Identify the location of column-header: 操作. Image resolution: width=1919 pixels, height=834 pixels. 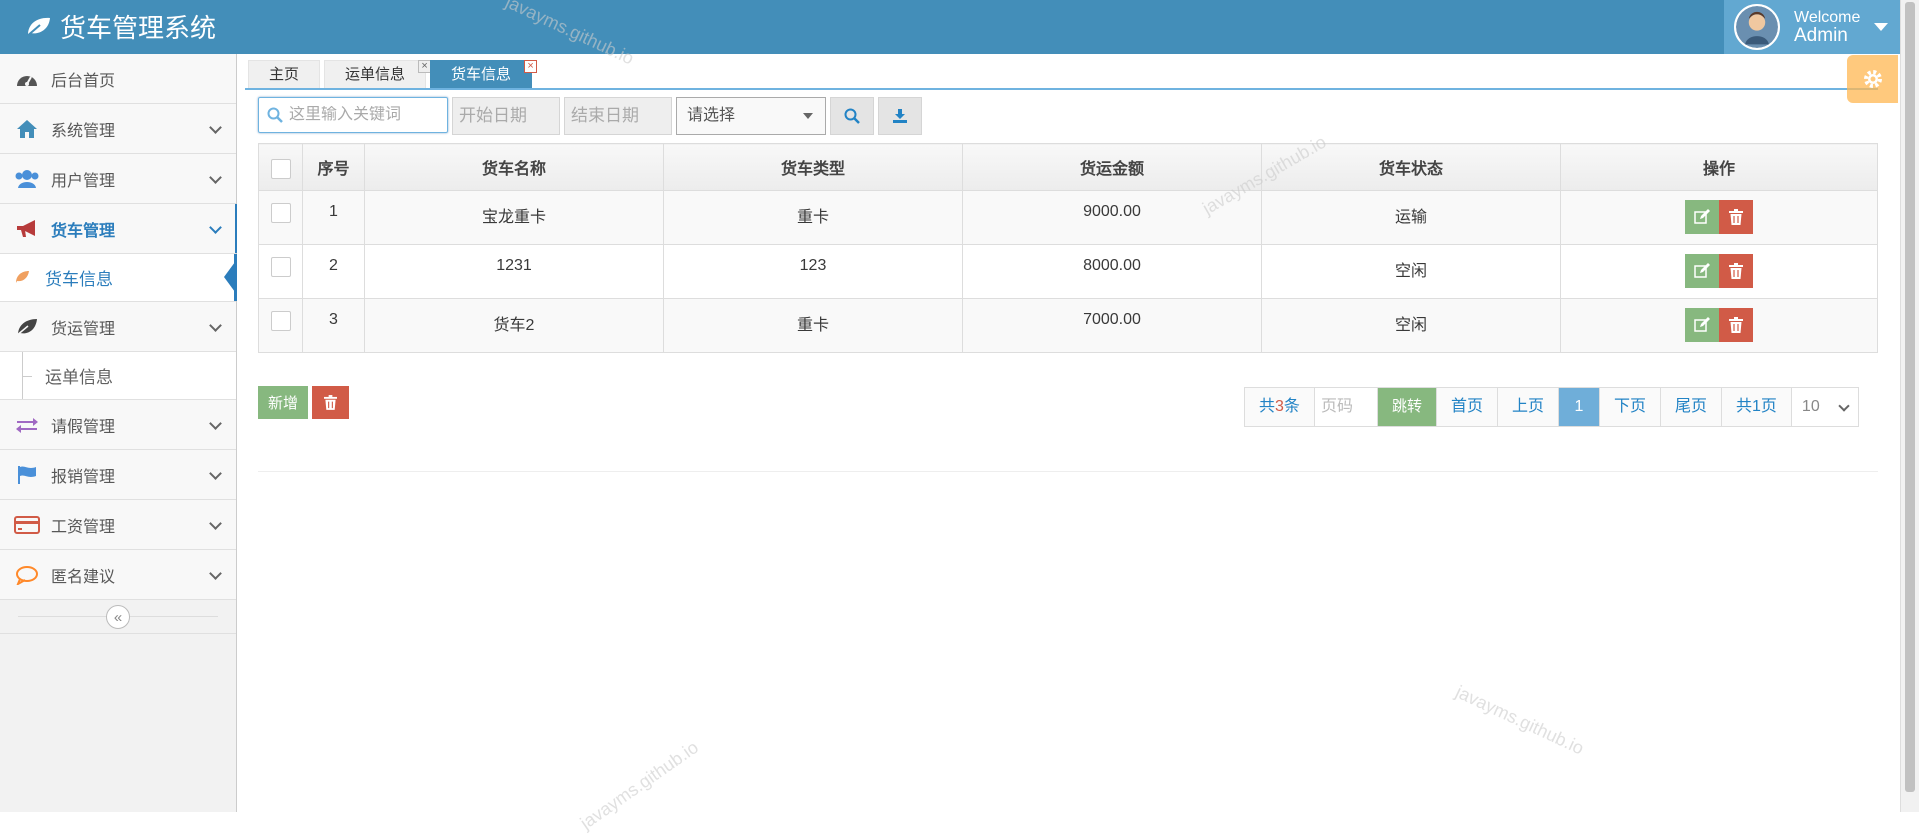
(1719, 167).